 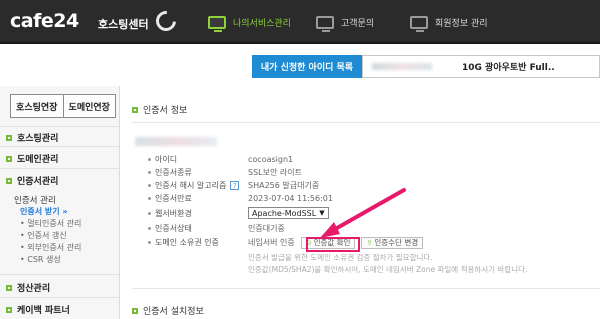 I want to click on cert-manage-title: 인증서 관리, so click(x=35, y=201).